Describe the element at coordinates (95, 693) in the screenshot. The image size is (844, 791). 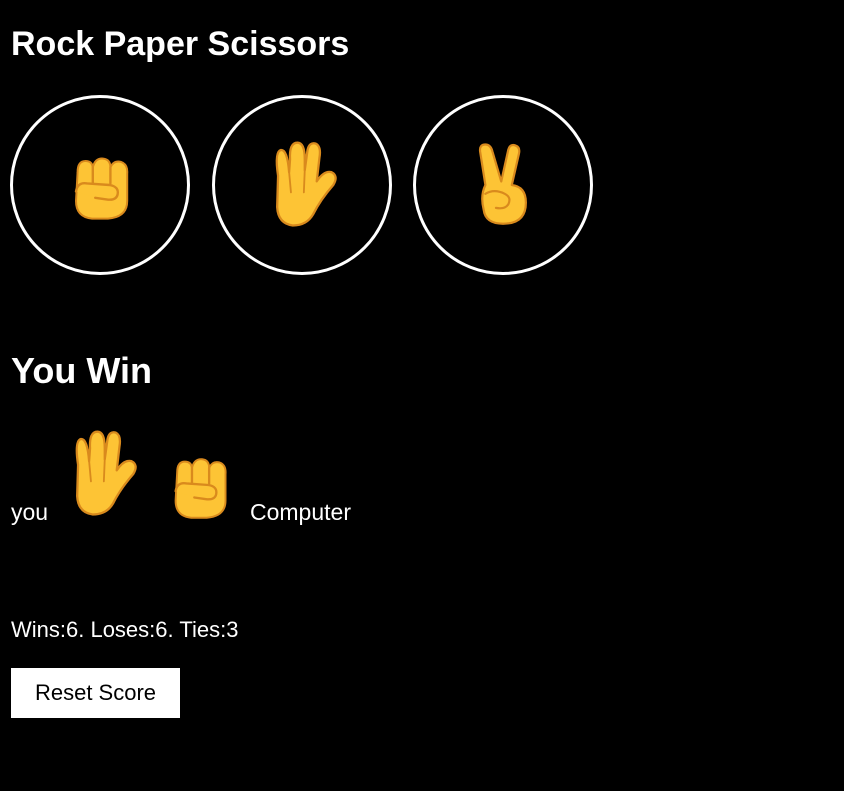
I see `reset-score-button: Reset Score` at that location.